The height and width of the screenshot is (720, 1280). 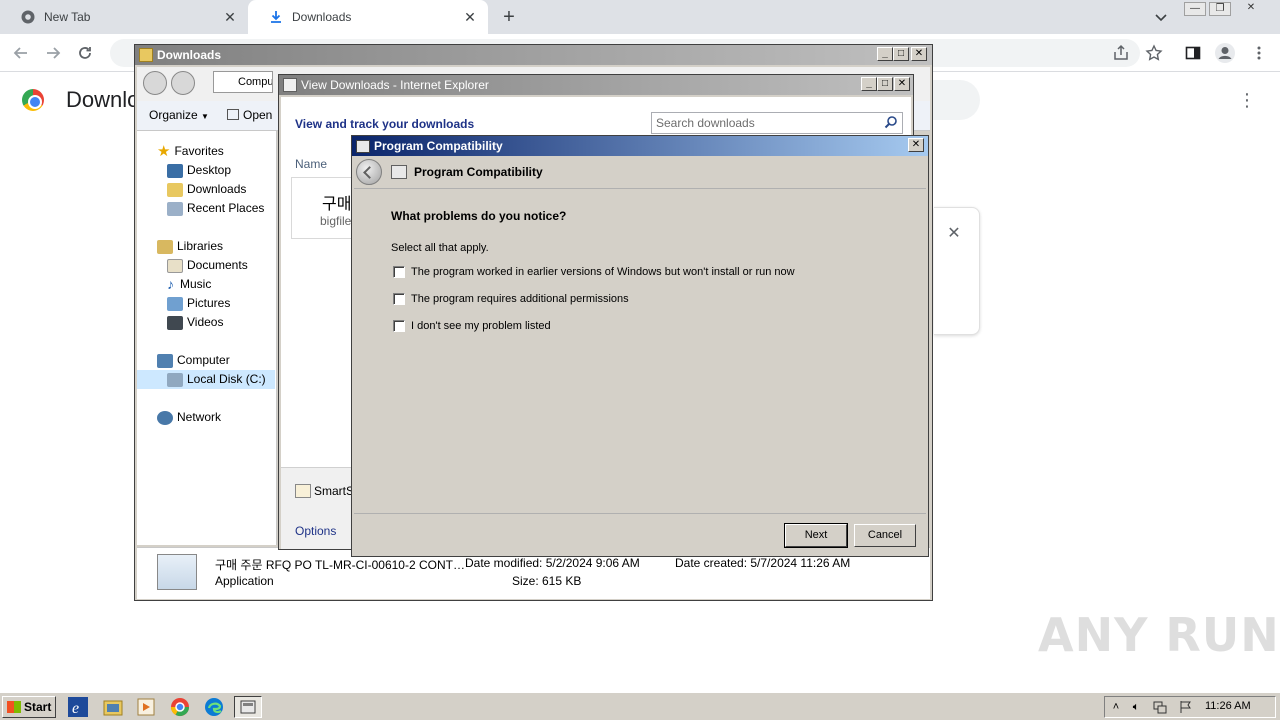 I want to click on compat-titlebar: Program Compatibility ✕, so click(x=640, y=146).